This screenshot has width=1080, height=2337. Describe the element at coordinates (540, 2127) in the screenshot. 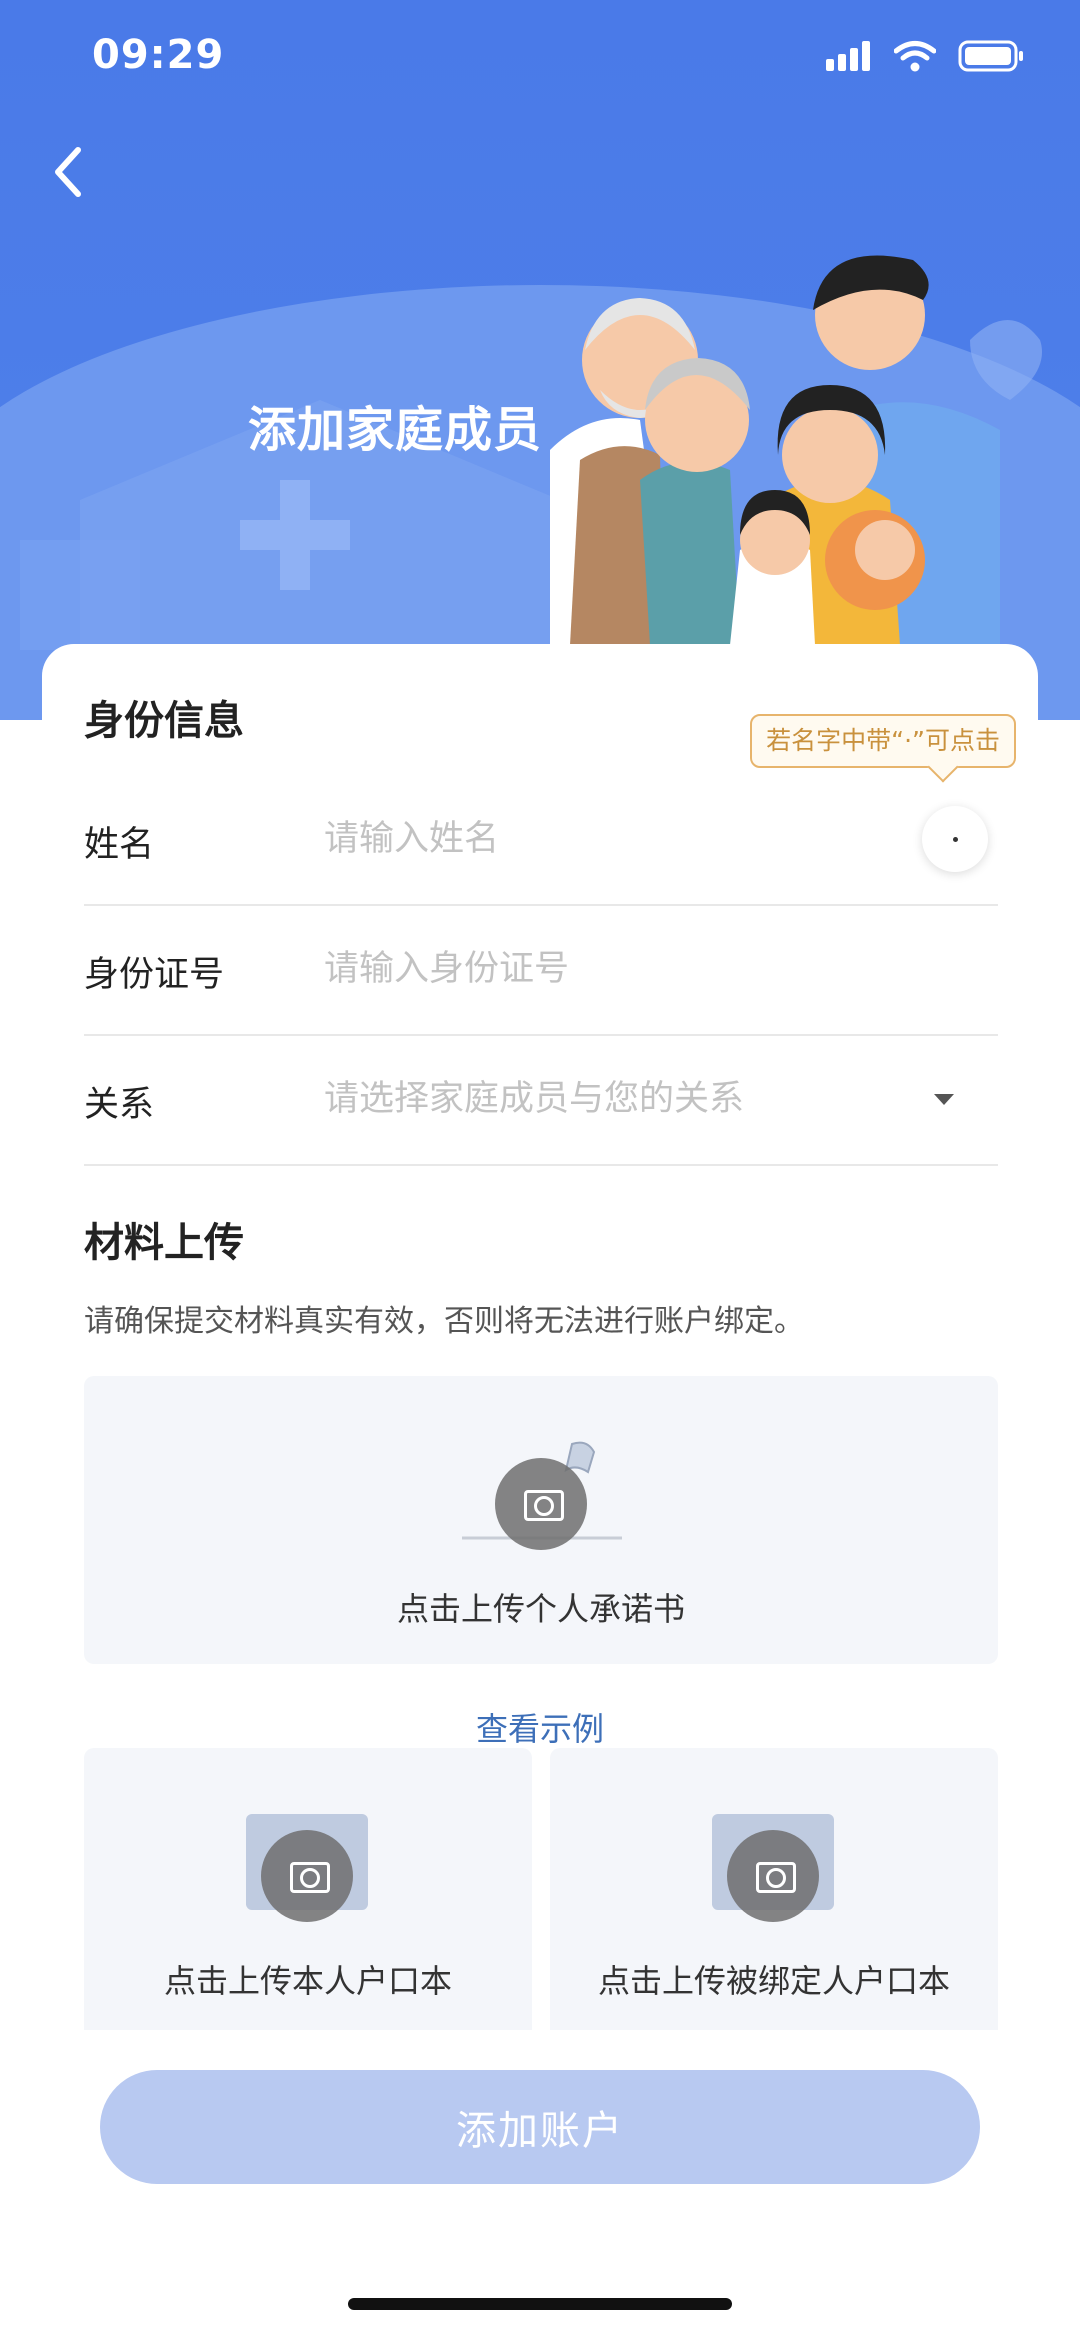

I see `add-account-button: 添加账户` at that location.